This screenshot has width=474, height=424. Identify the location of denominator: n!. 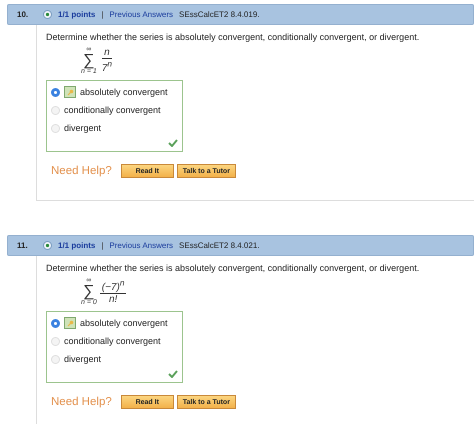
(113, 300).